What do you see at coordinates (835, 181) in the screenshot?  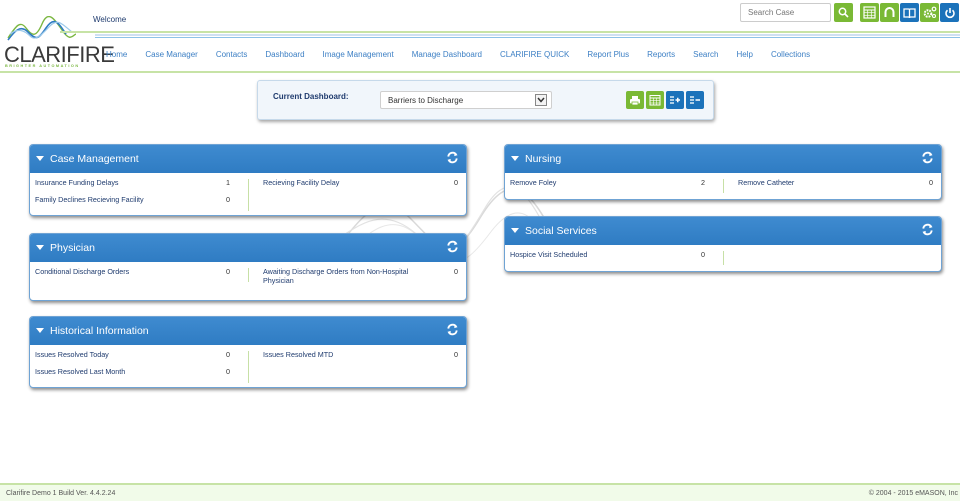 I see `list-item: Remove Catheter 0` at bounding box center [835, 181].